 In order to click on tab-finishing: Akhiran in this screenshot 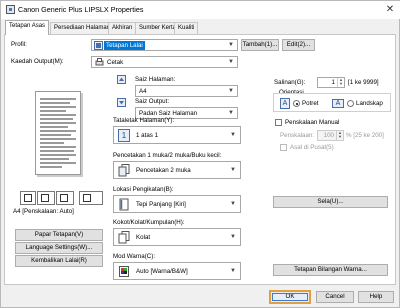, I will do `click(122, 28)`.